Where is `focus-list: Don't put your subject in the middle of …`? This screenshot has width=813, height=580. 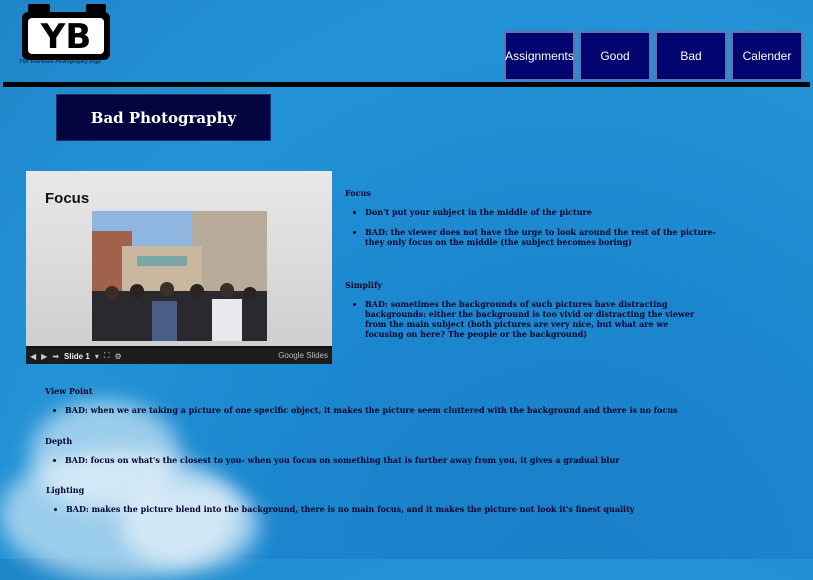
focus-list: Don't put your subject in the middle of … is located at coordinates (535, 232).